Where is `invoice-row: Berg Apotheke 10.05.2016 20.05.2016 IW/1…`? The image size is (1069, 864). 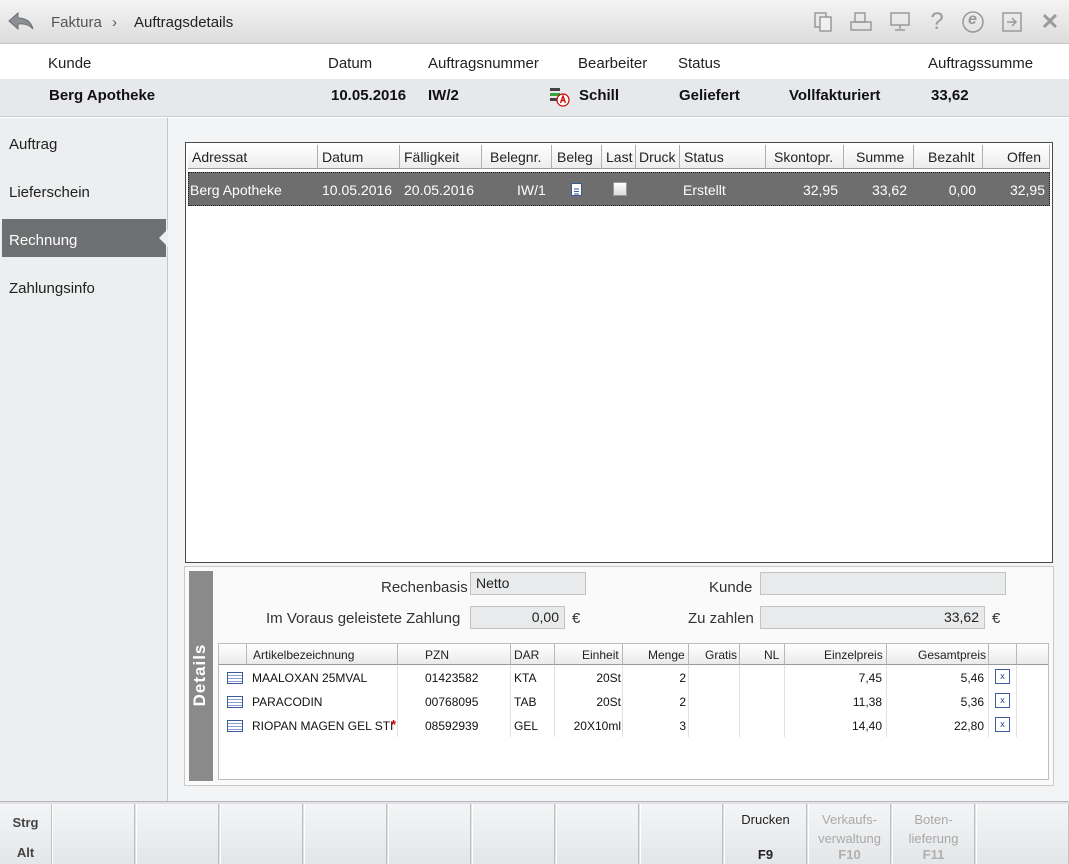
invoice-row: Berg Apotheke 10.05.2016 20.05.2016 IW/1… is located at coordinates (619, 189).